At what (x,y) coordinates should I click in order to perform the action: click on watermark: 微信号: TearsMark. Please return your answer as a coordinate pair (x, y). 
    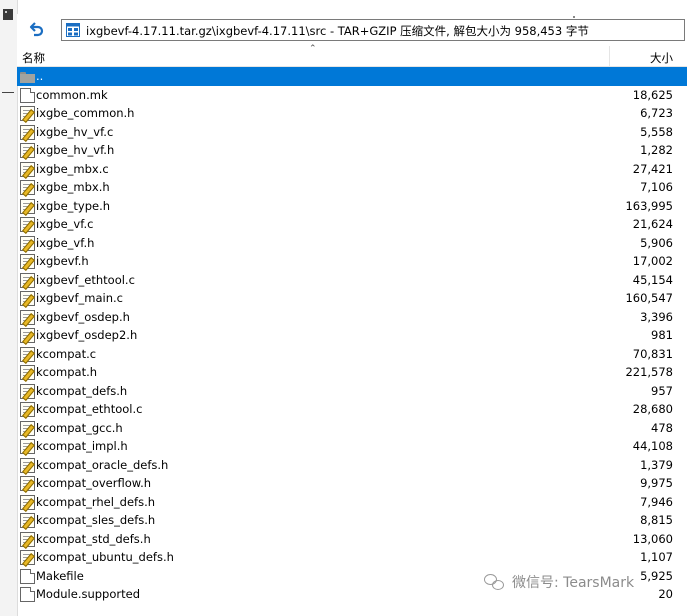
    Looking at the image, I should click on (559, 582).